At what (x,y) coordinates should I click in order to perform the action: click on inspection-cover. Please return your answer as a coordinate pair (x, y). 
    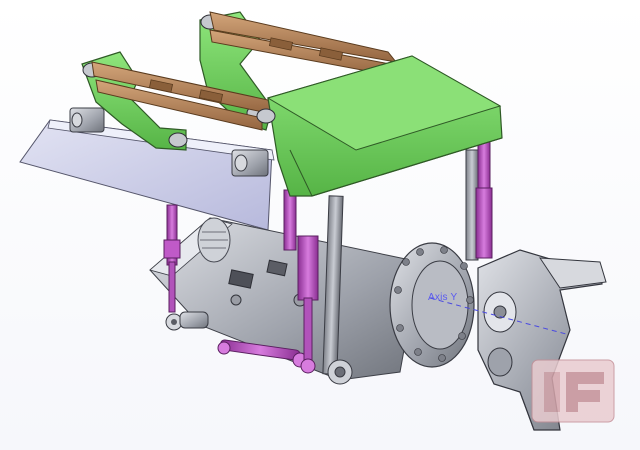
    Looking at the image, I should click on (214, 240).